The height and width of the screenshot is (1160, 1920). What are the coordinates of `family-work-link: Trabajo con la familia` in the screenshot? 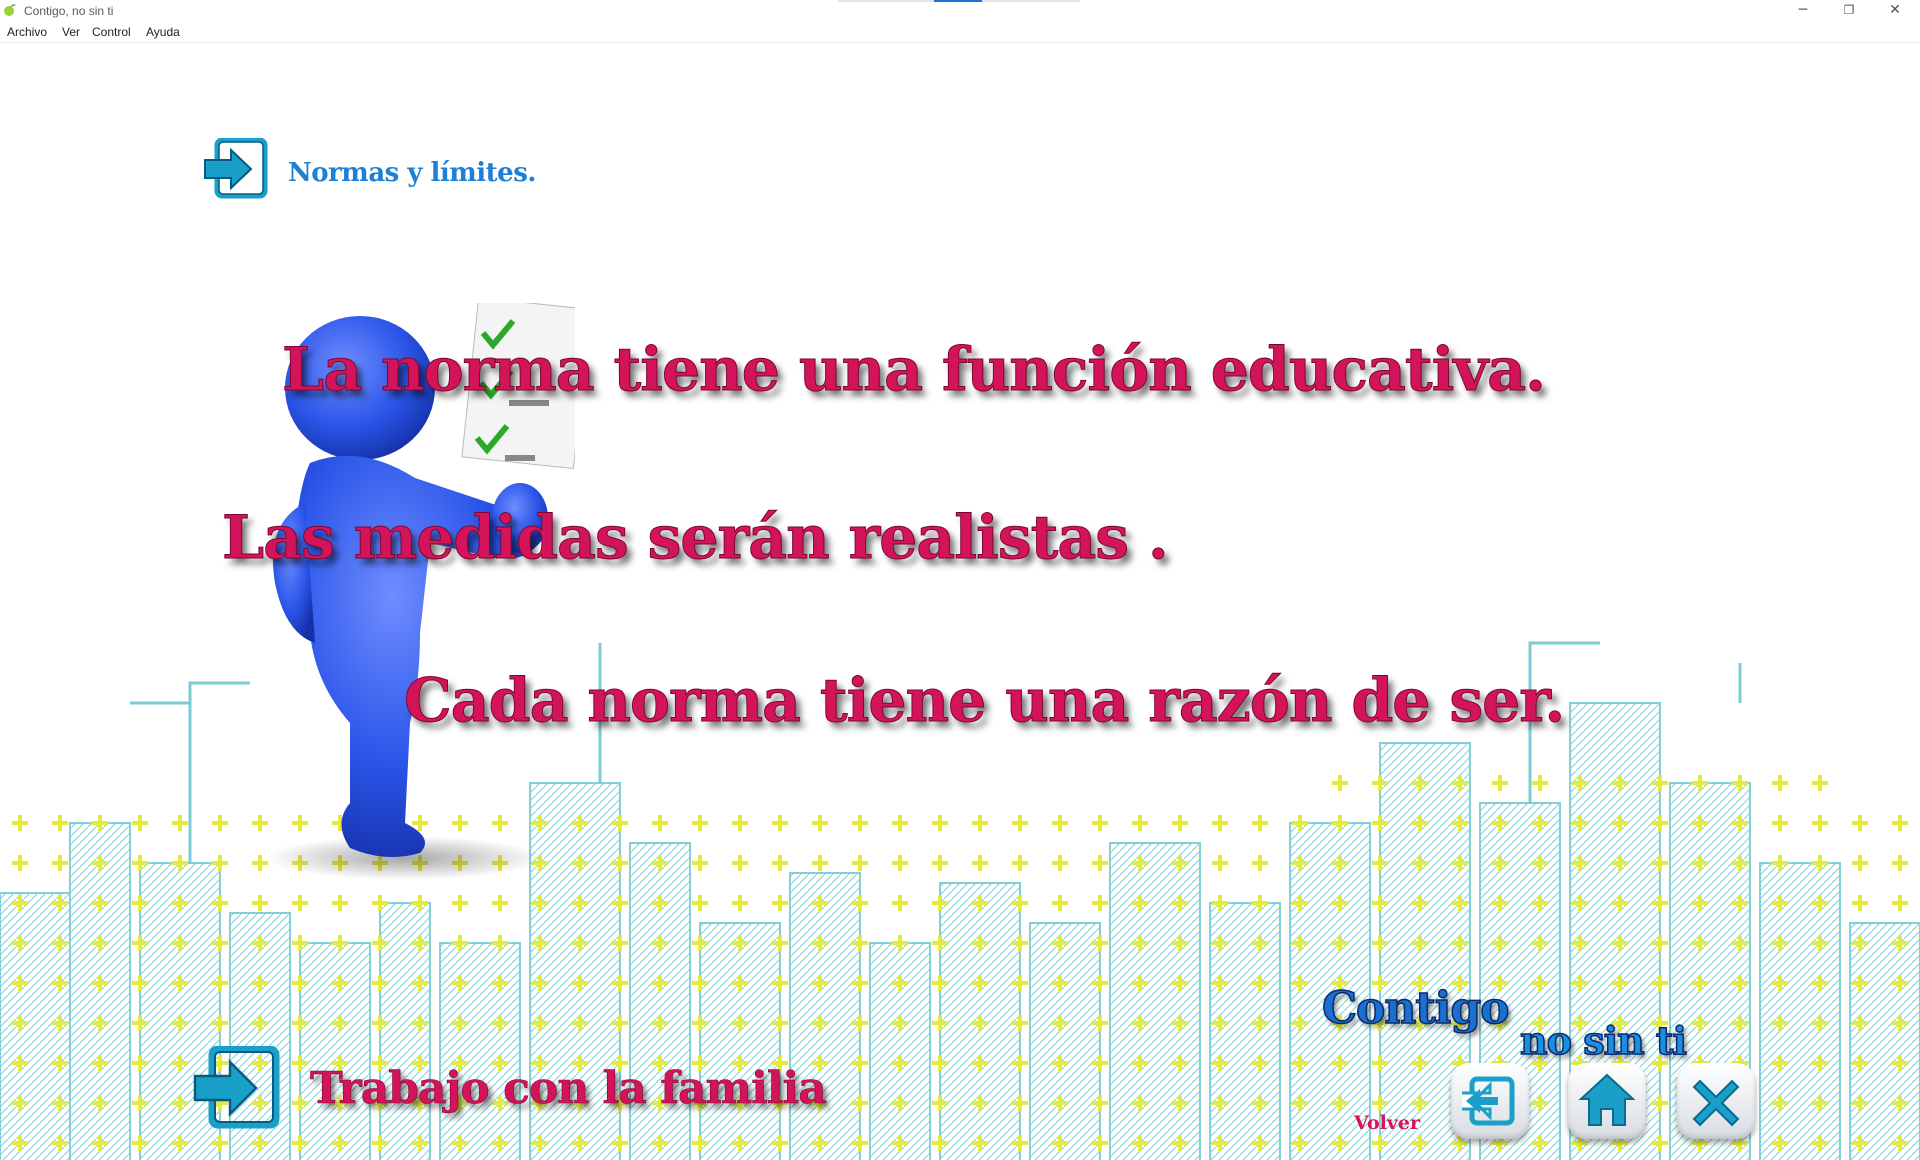 It's located at (568, 1089).